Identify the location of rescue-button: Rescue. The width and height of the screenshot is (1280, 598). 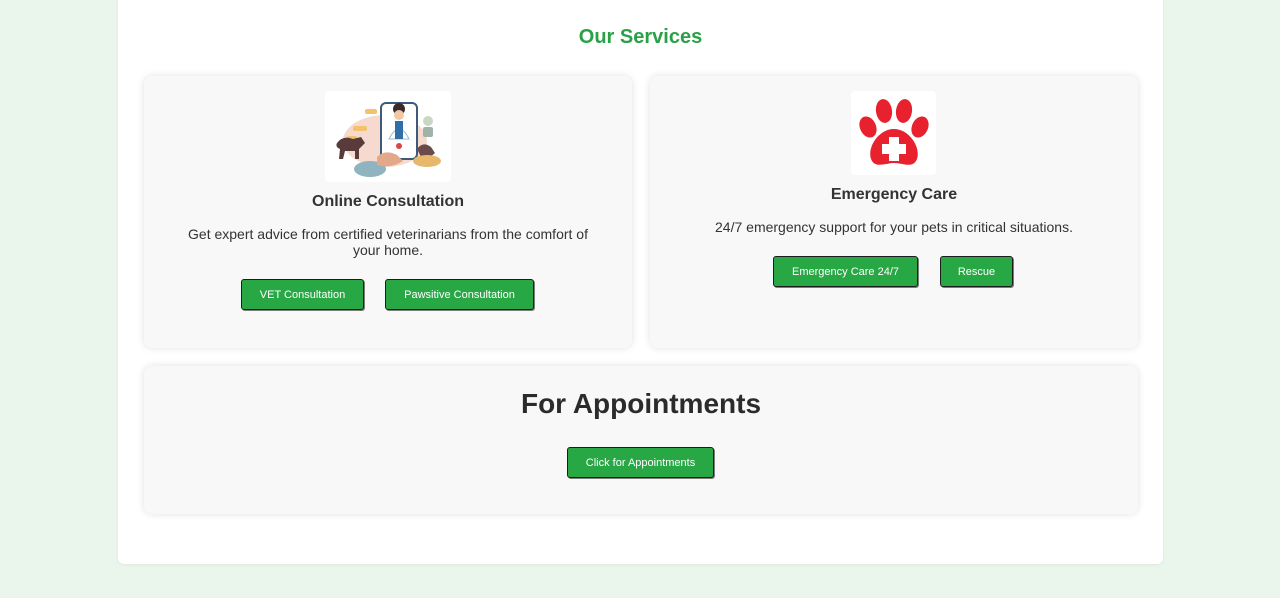
(976, 271).